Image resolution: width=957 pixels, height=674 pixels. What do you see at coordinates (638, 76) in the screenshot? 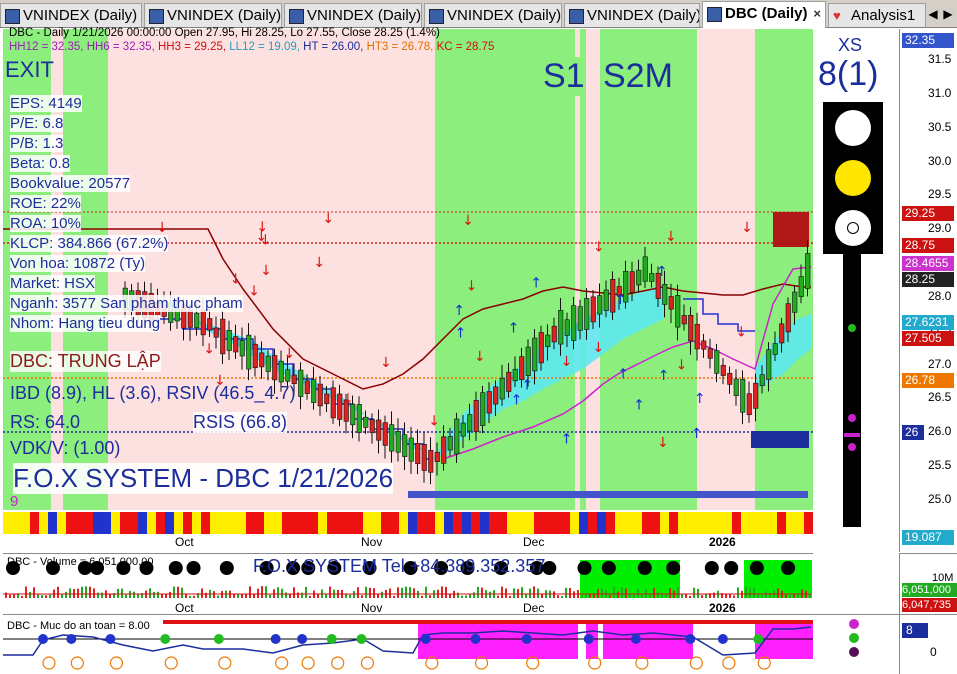
I see `signal-s2m: S2M` at bounding box center [638, 76].